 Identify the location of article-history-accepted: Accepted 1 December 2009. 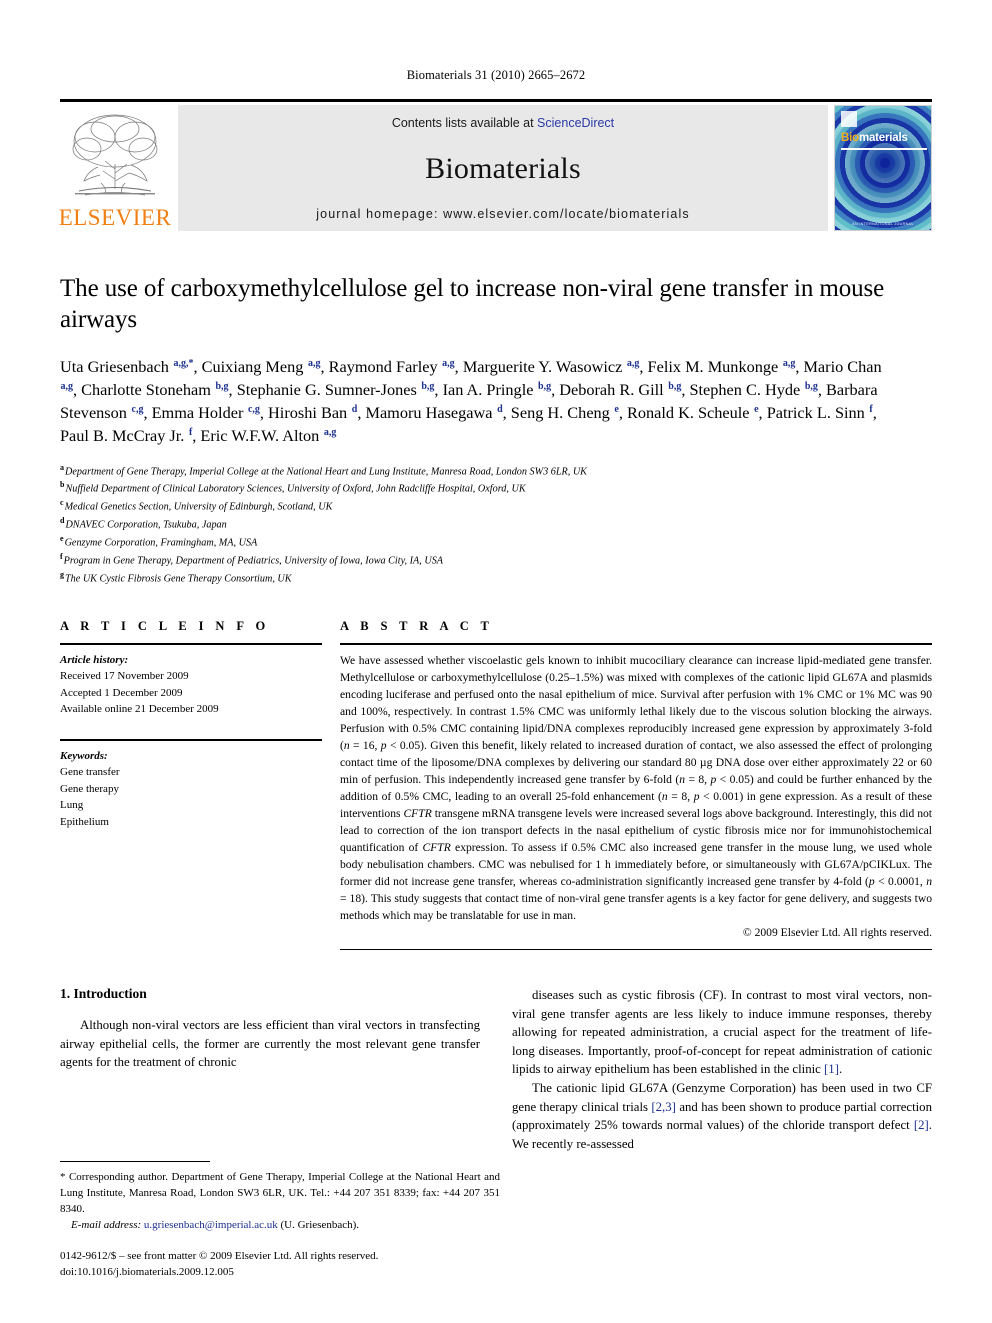
(121, 692).